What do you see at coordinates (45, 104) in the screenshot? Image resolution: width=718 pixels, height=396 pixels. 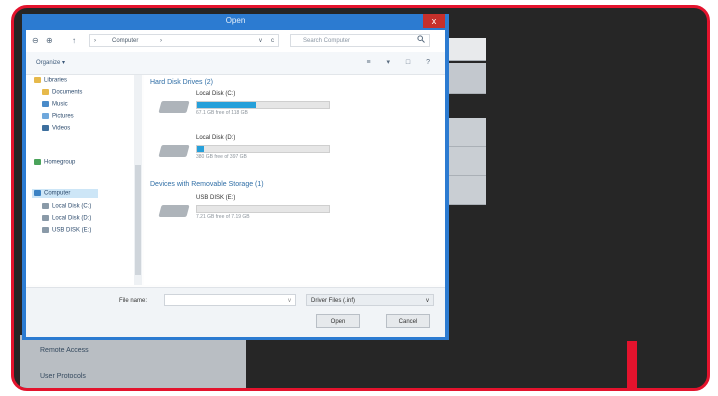 I see `music-icon` at bounding box center [45, 104].